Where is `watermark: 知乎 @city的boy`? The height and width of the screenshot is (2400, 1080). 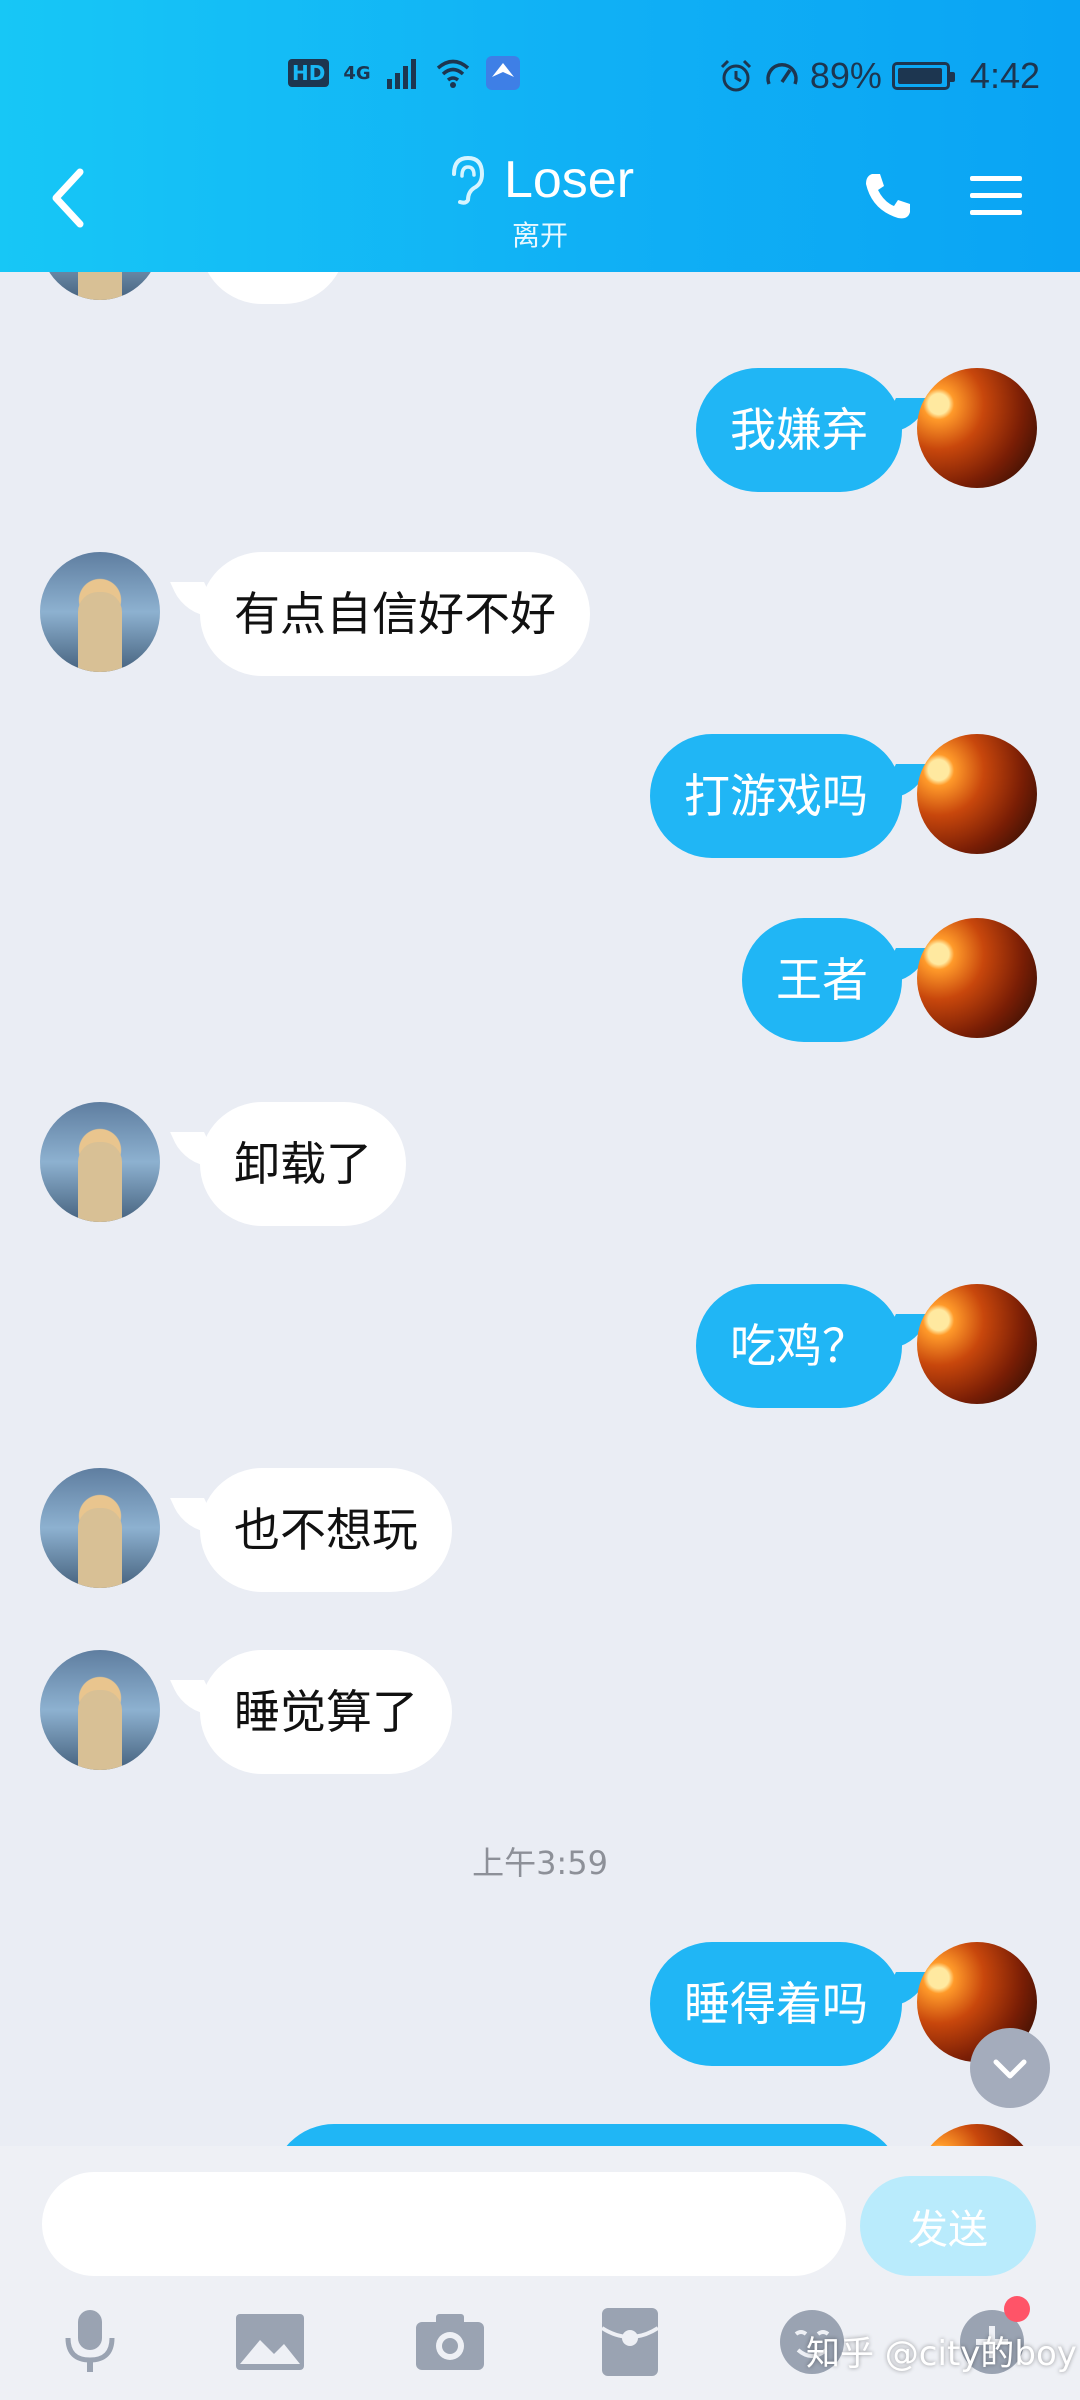 watermark: 知乎 @city的boy is located at coordinates (941, 2354).